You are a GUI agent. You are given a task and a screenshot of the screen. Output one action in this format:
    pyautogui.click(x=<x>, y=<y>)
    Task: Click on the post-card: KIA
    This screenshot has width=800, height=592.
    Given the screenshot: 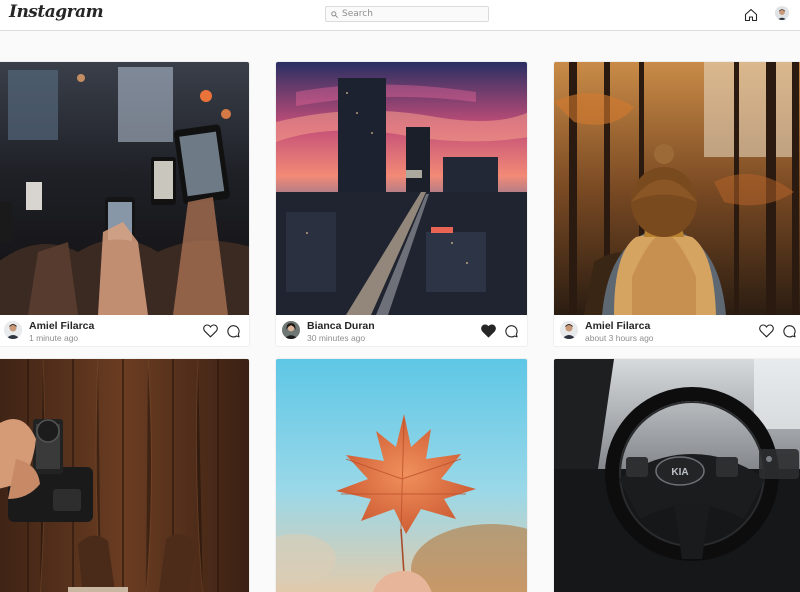 What is the action you would take?
    pyautogui.click(x=676, y=475)
    